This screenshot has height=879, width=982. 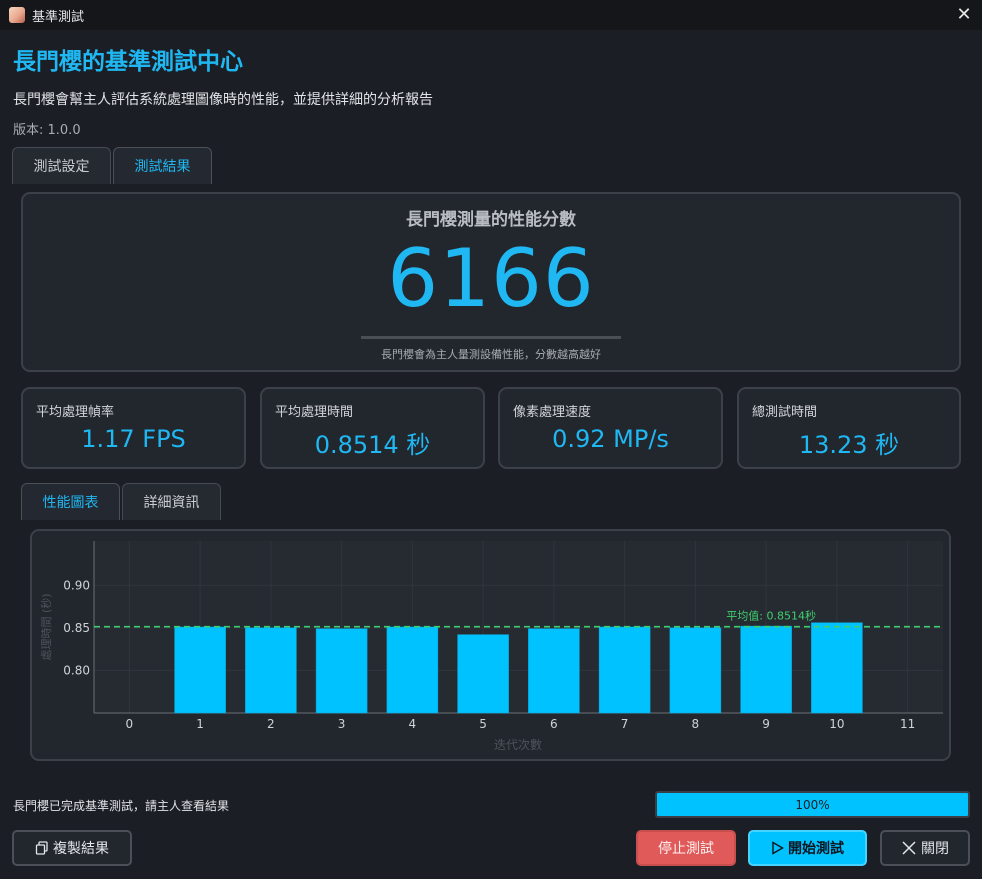 I want to click on stat-label: 平均處理時間, so click(x=314, y=412).